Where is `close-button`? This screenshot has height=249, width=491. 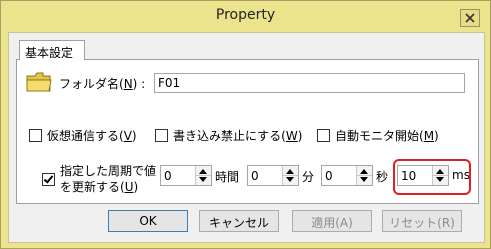
close-button is located at coordinates (470, 18).